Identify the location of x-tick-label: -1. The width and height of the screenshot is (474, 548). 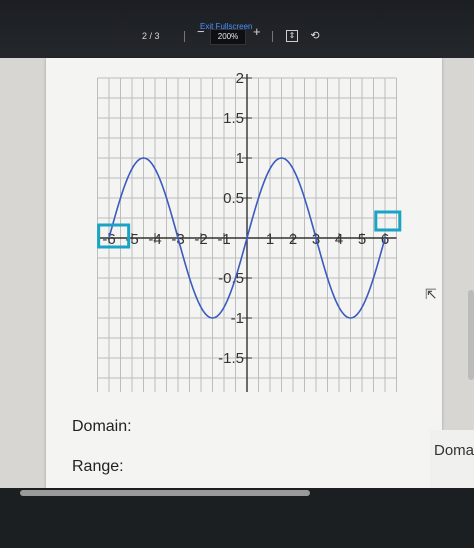
(223, 239).